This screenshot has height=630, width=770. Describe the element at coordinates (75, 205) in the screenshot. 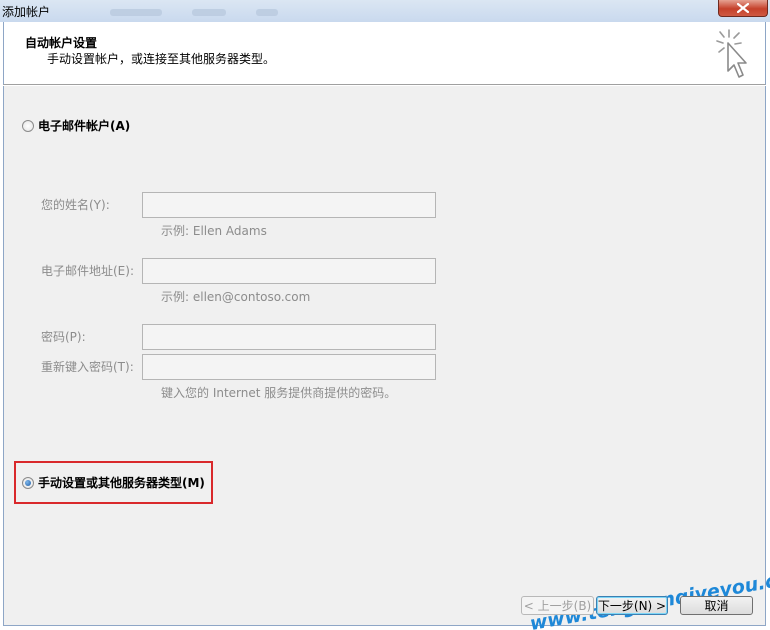

I see `name-label: 您的姓名(Y):` at that location.